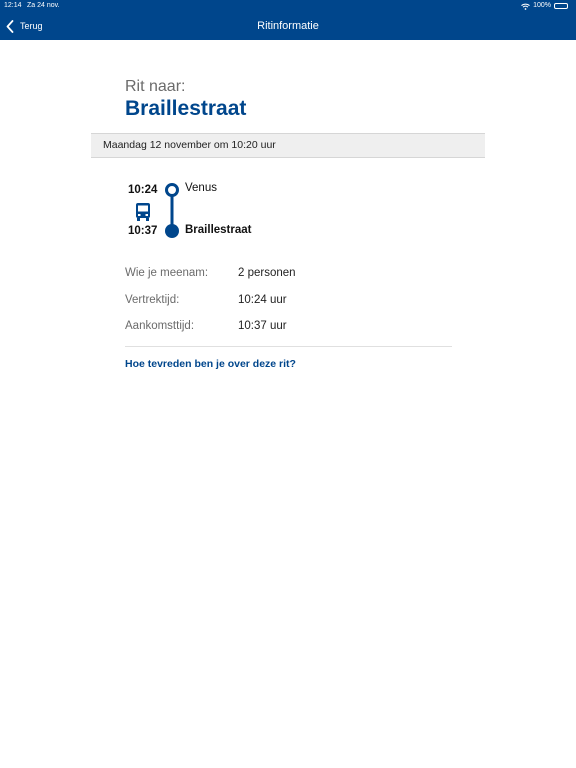 This screenshot has width=576, height=768. What do you see at coordinates (143, 212) in the screenshot?
I see `bus-icon` at bounding box center [143, 212].